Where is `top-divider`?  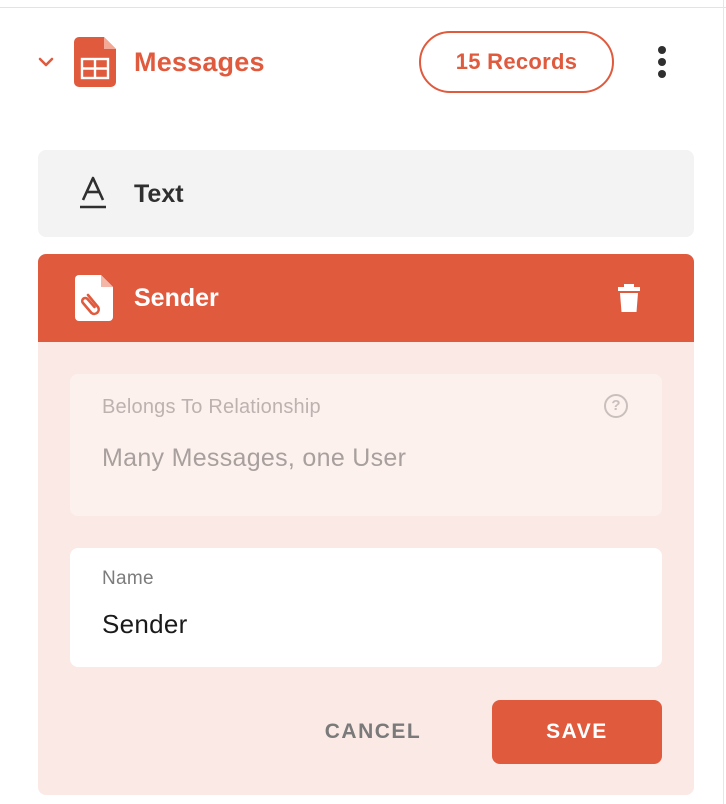 top-divider is located at coordinates (363, 7).